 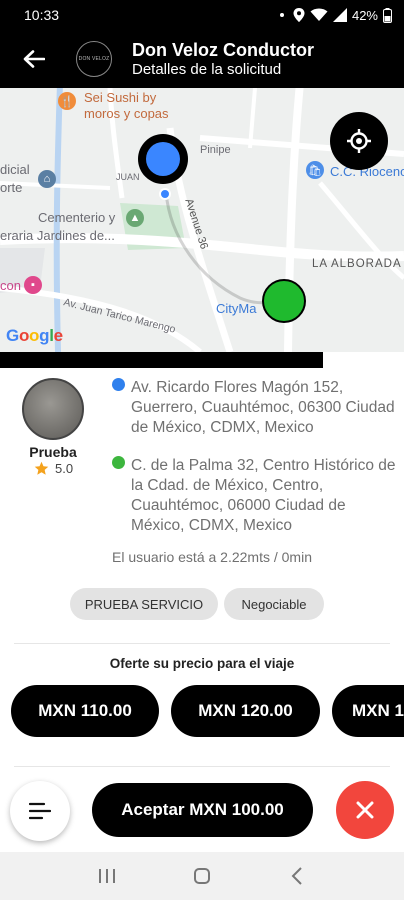 What do you see at coordinates (67, 101) in the screenshot?
I see `restaurant-icon: 🍴` at bounding box center [67, 101].